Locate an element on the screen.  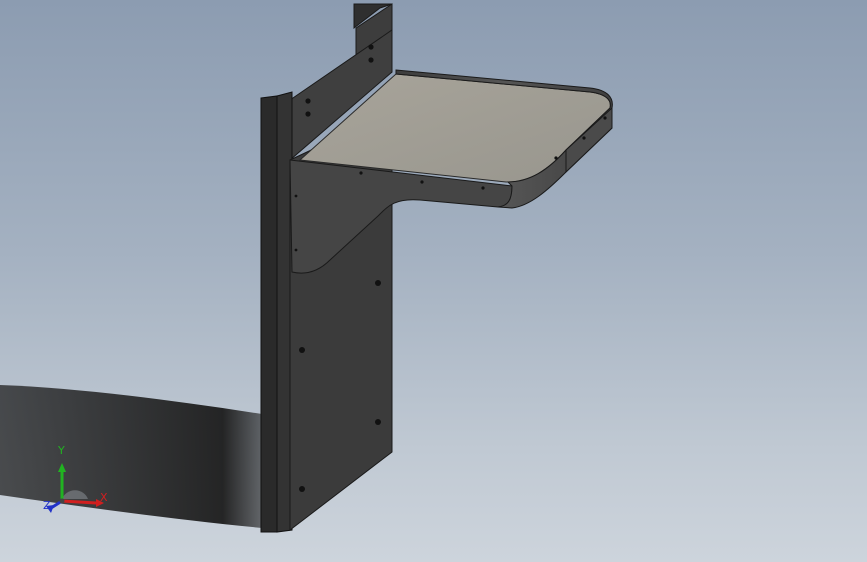
triad-x-axis is located at coordinates (79, 502).